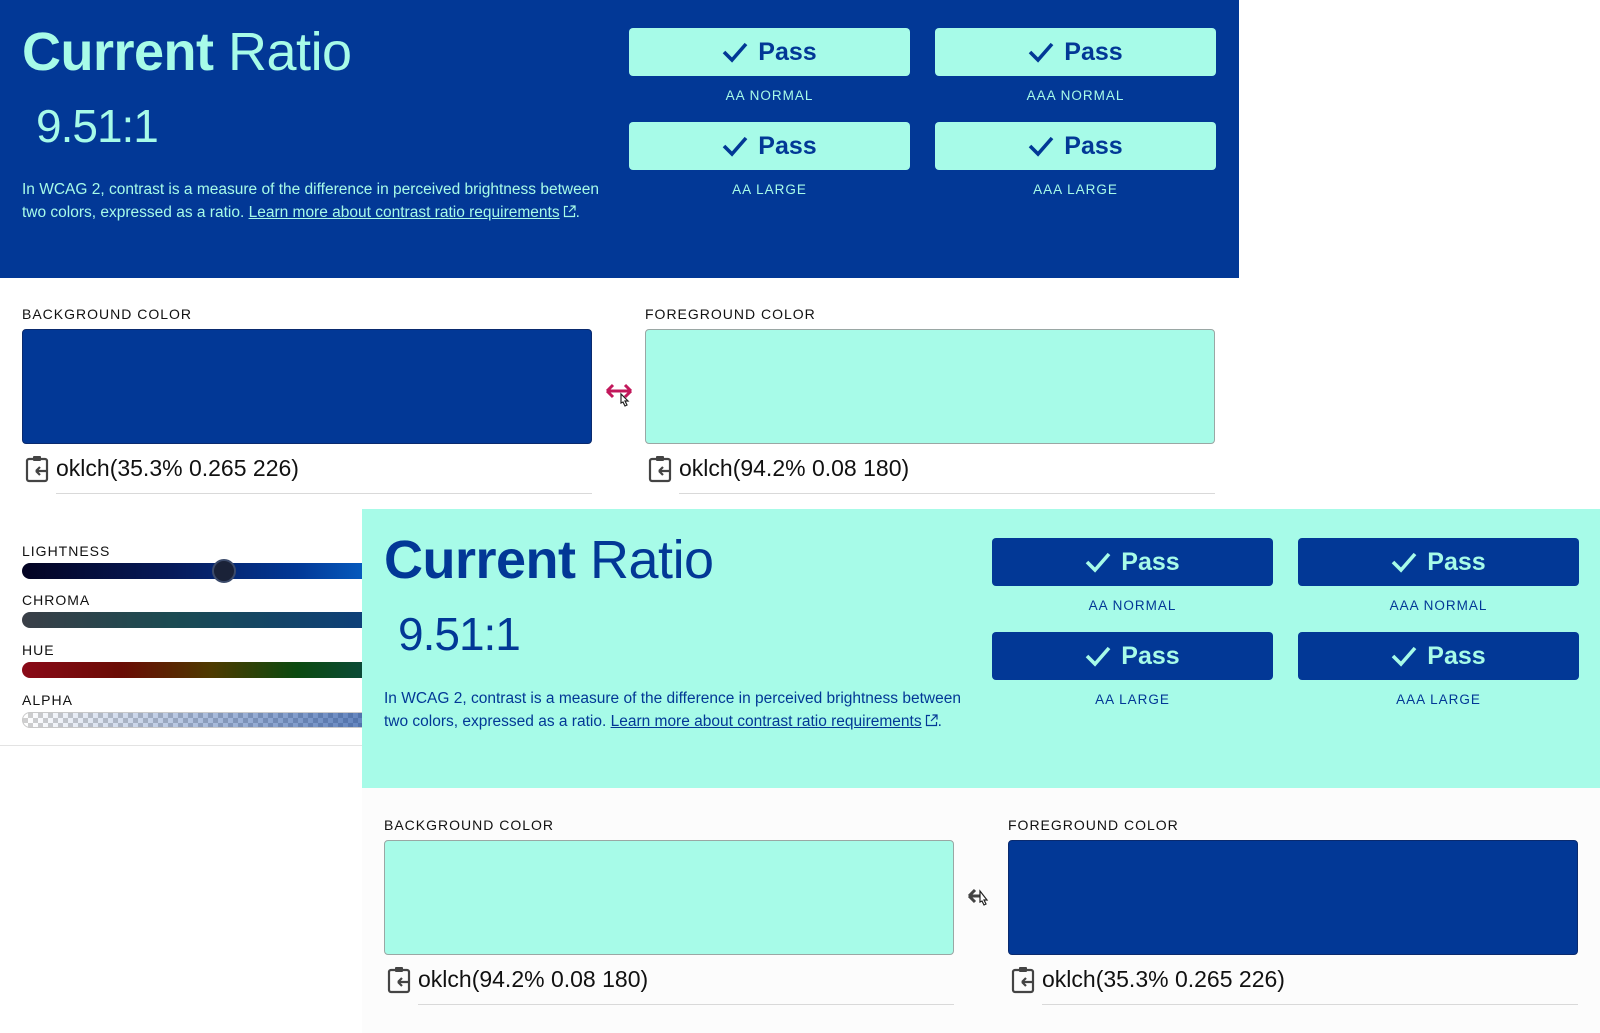  I want to click on foreground-value-row: oklch(94.2% 0.08 180), so click(930, 472).